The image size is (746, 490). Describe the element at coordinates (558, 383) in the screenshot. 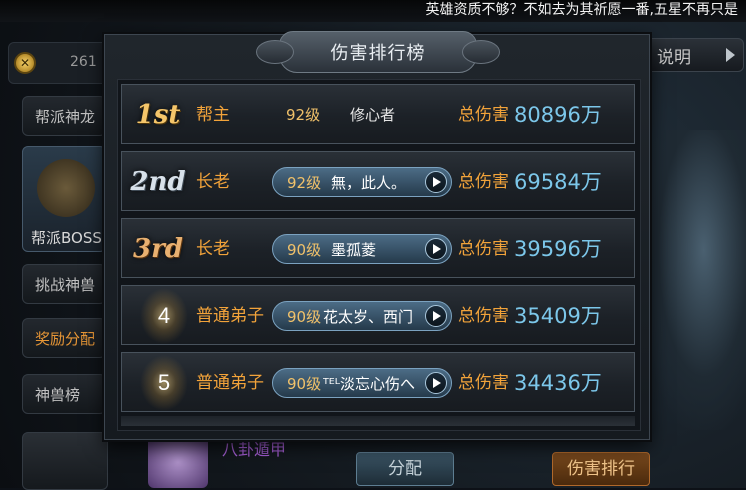

I see `damage-value: 34436万` at that location.